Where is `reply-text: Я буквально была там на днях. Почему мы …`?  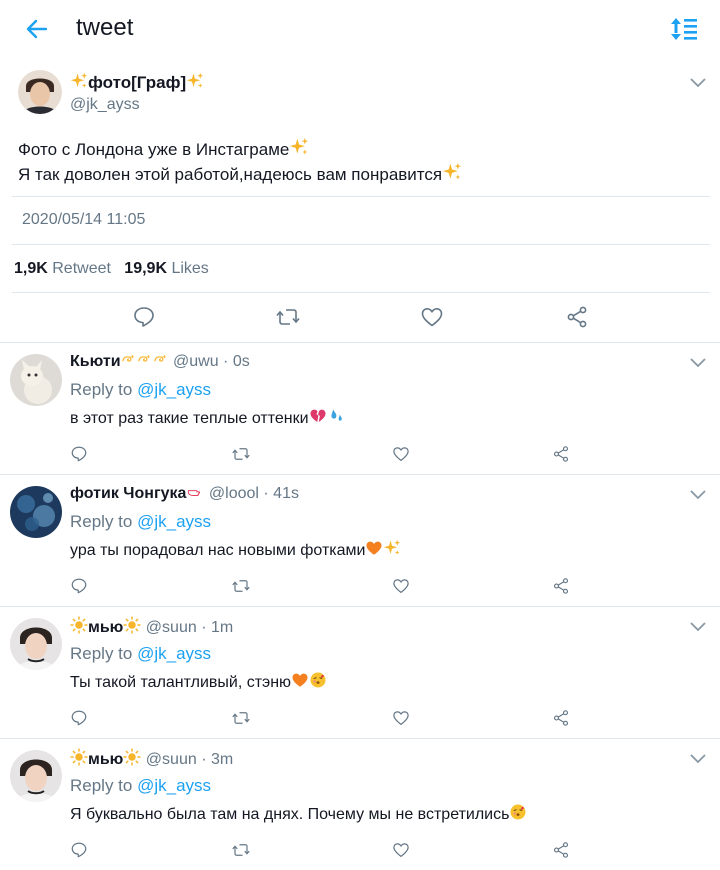 reply-text: Я буквально была там на днях. Почему мы … is located at coordinates (298, 813).